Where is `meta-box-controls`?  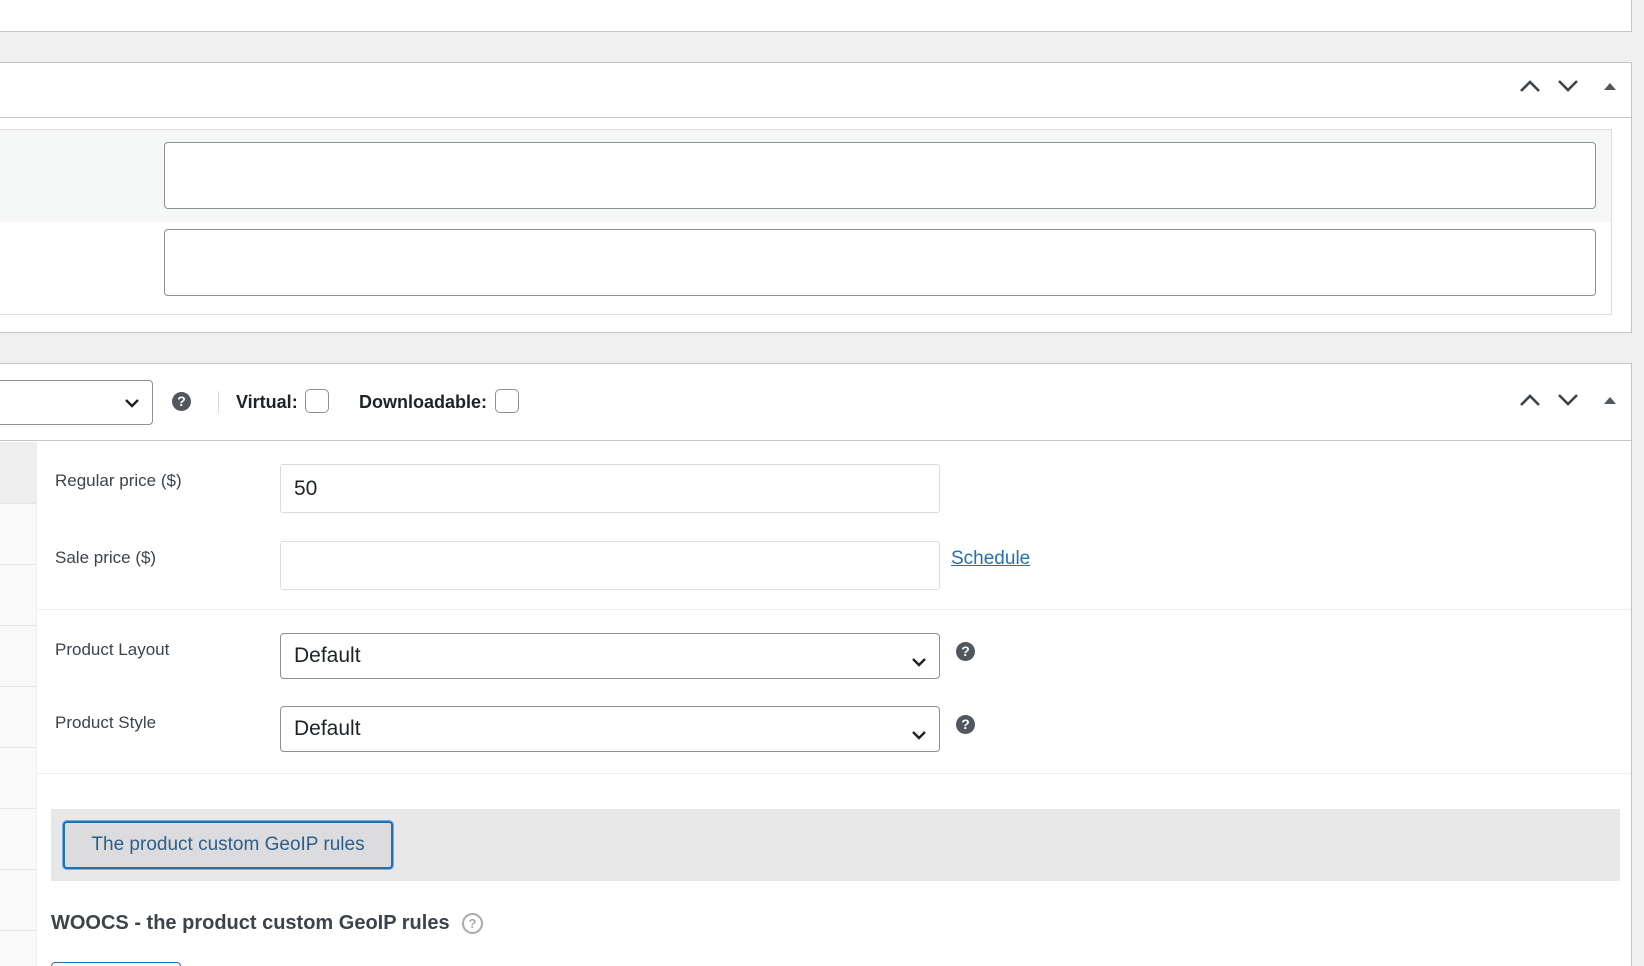
meta-box-controls is located at coordinates (1568, 86).